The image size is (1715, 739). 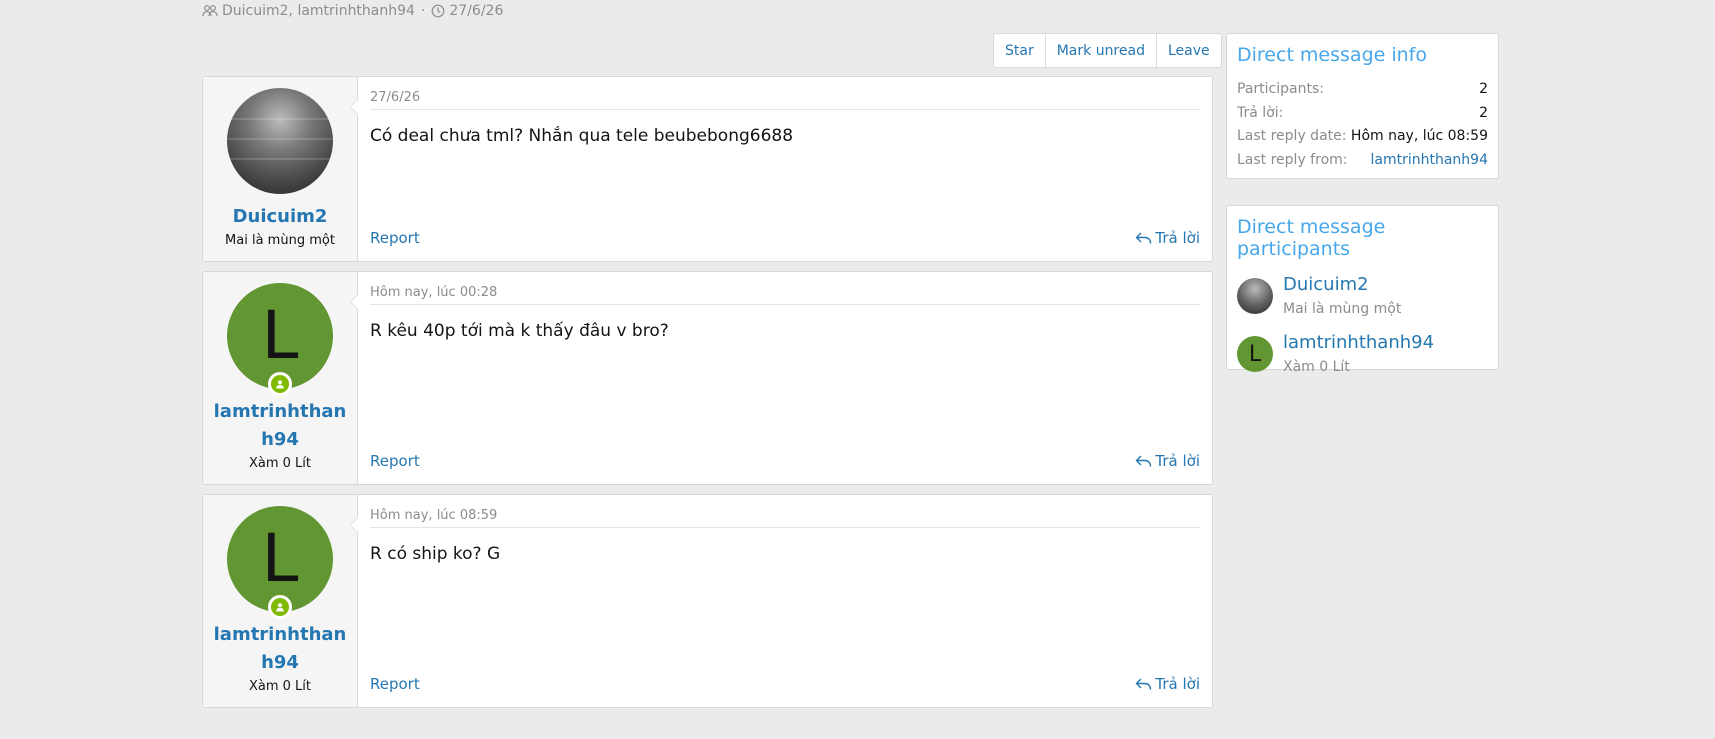 What do you see at coordinates (1292, 159) in the screenshot?
I see `info-key: Last reply from:` at bounding box center [1292, 159].